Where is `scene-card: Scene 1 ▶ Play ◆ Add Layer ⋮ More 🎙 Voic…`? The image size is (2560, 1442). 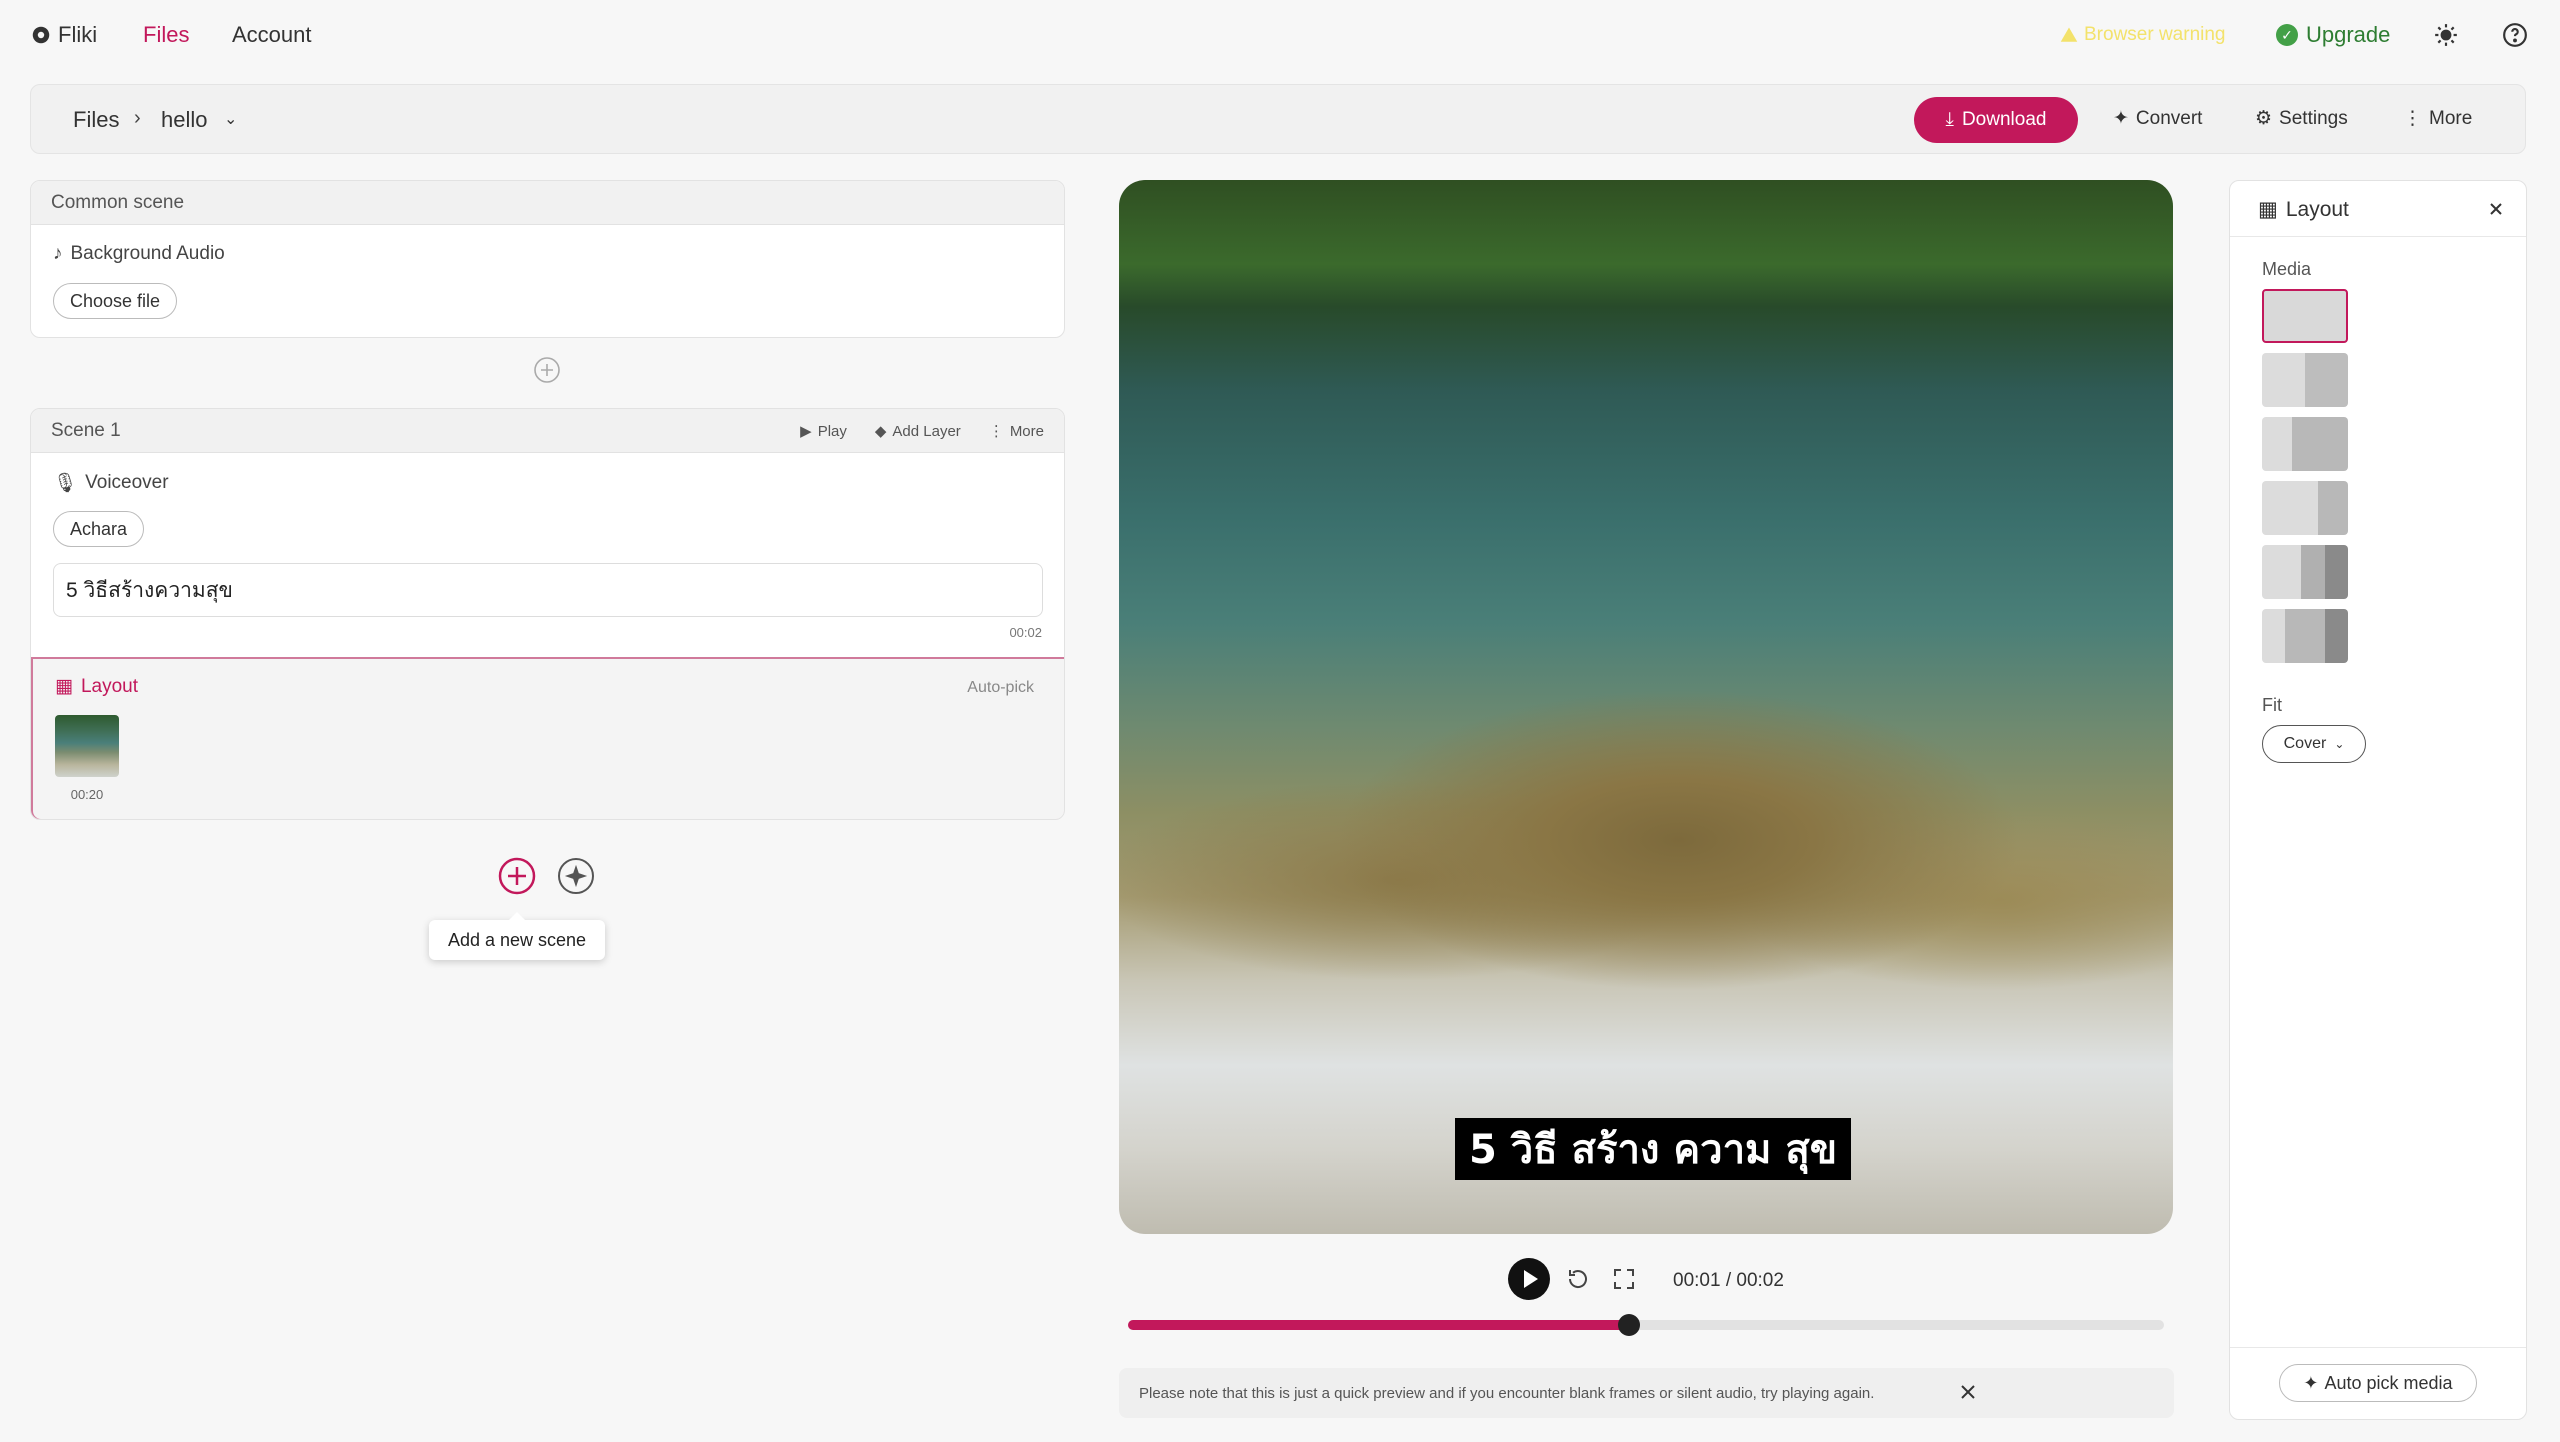
scene-card: Scene 1 ▶ Play ◆ Add Layer ⋮ More 🎙 Voic… is located at coordinates (547, 614).